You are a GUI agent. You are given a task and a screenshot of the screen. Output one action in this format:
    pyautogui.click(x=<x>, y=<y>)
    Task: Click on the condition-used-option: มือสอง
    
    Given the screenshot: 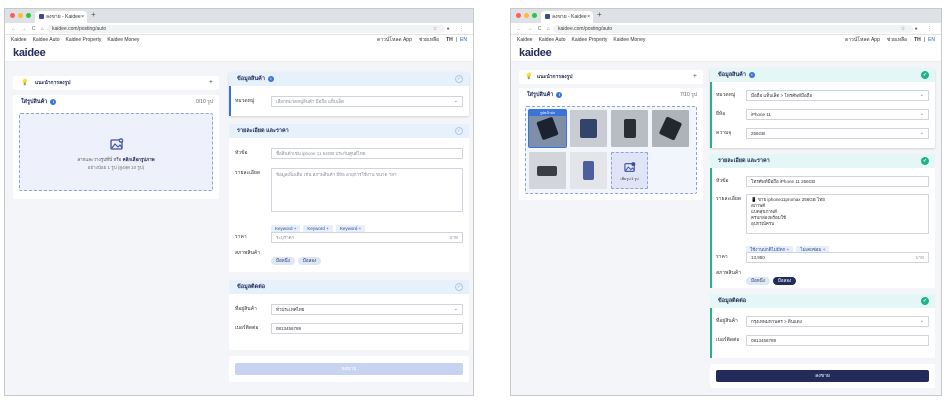 What is the action you would take?
    pyautogui.click(x=309, y=261)
    